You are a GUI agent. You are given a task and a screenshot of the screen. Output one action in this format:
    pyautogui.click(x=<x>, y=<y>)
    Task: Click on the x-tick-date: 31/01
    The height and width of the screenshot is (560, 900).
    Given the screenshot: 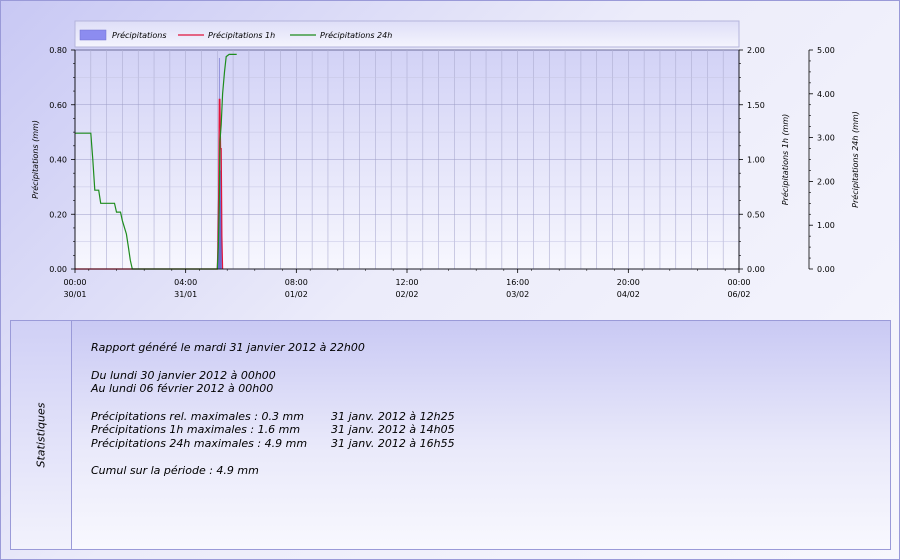 What is the action you would take?
    pyautogui.click(x=185, y=294)
    